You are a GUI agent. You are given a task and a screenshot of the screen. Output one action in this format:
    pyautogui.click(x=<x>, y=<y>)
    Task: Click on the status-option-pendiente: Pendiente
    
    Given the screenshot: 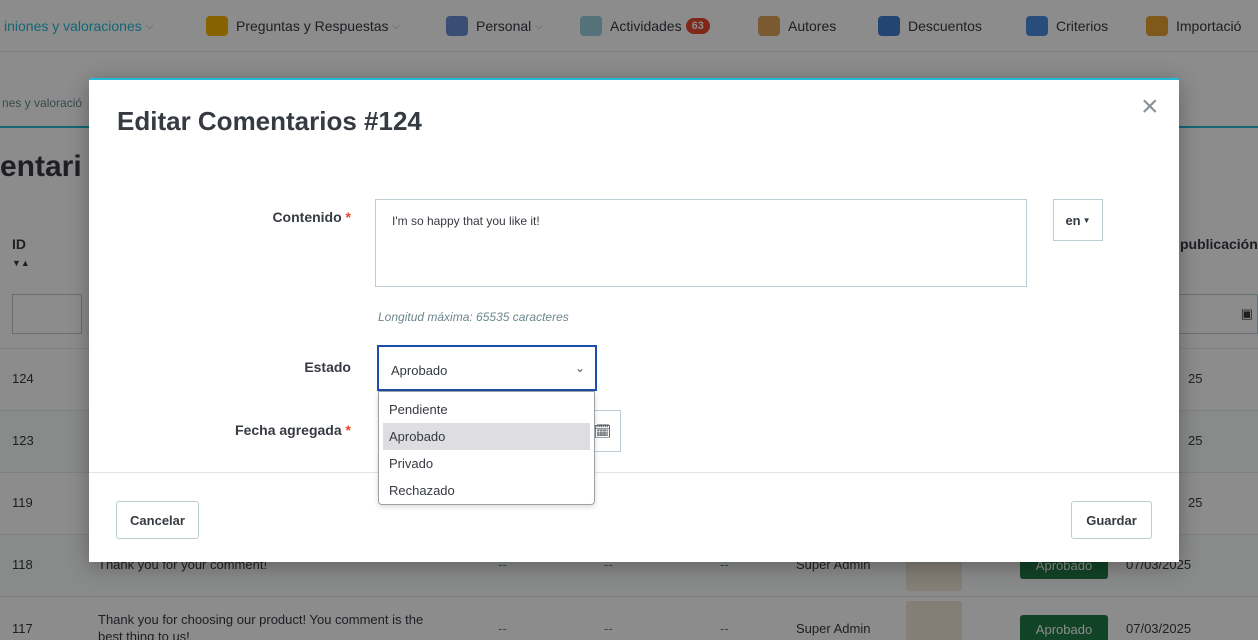 What is the action you would take?
    pyautogui.click(x=486, y=409)
    